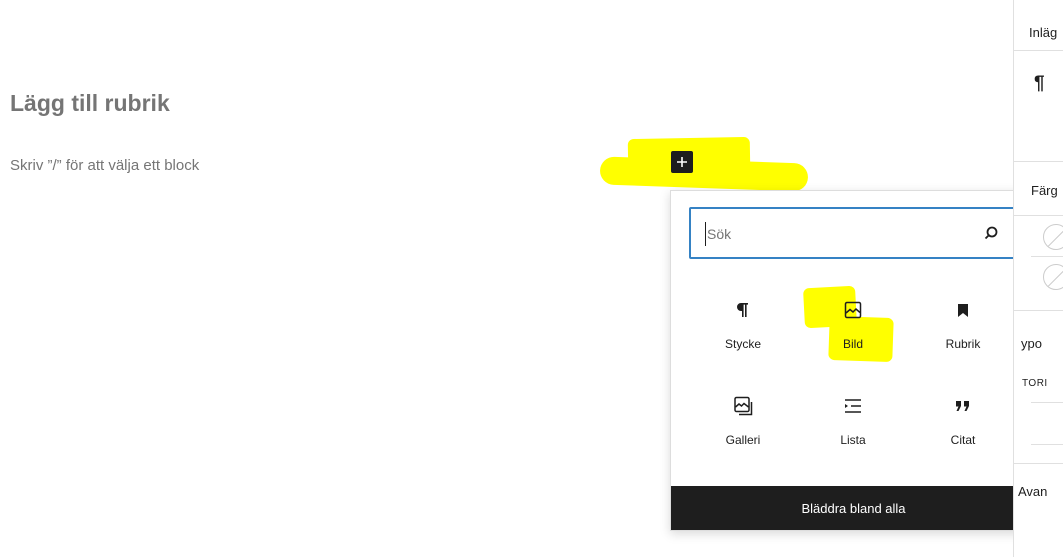 This screenshot has height=557, width=1063. What do you see at coordinates (852, 344) in the screenshot?
I see `block-item-label: Bild` at bounding box center [852, 344].